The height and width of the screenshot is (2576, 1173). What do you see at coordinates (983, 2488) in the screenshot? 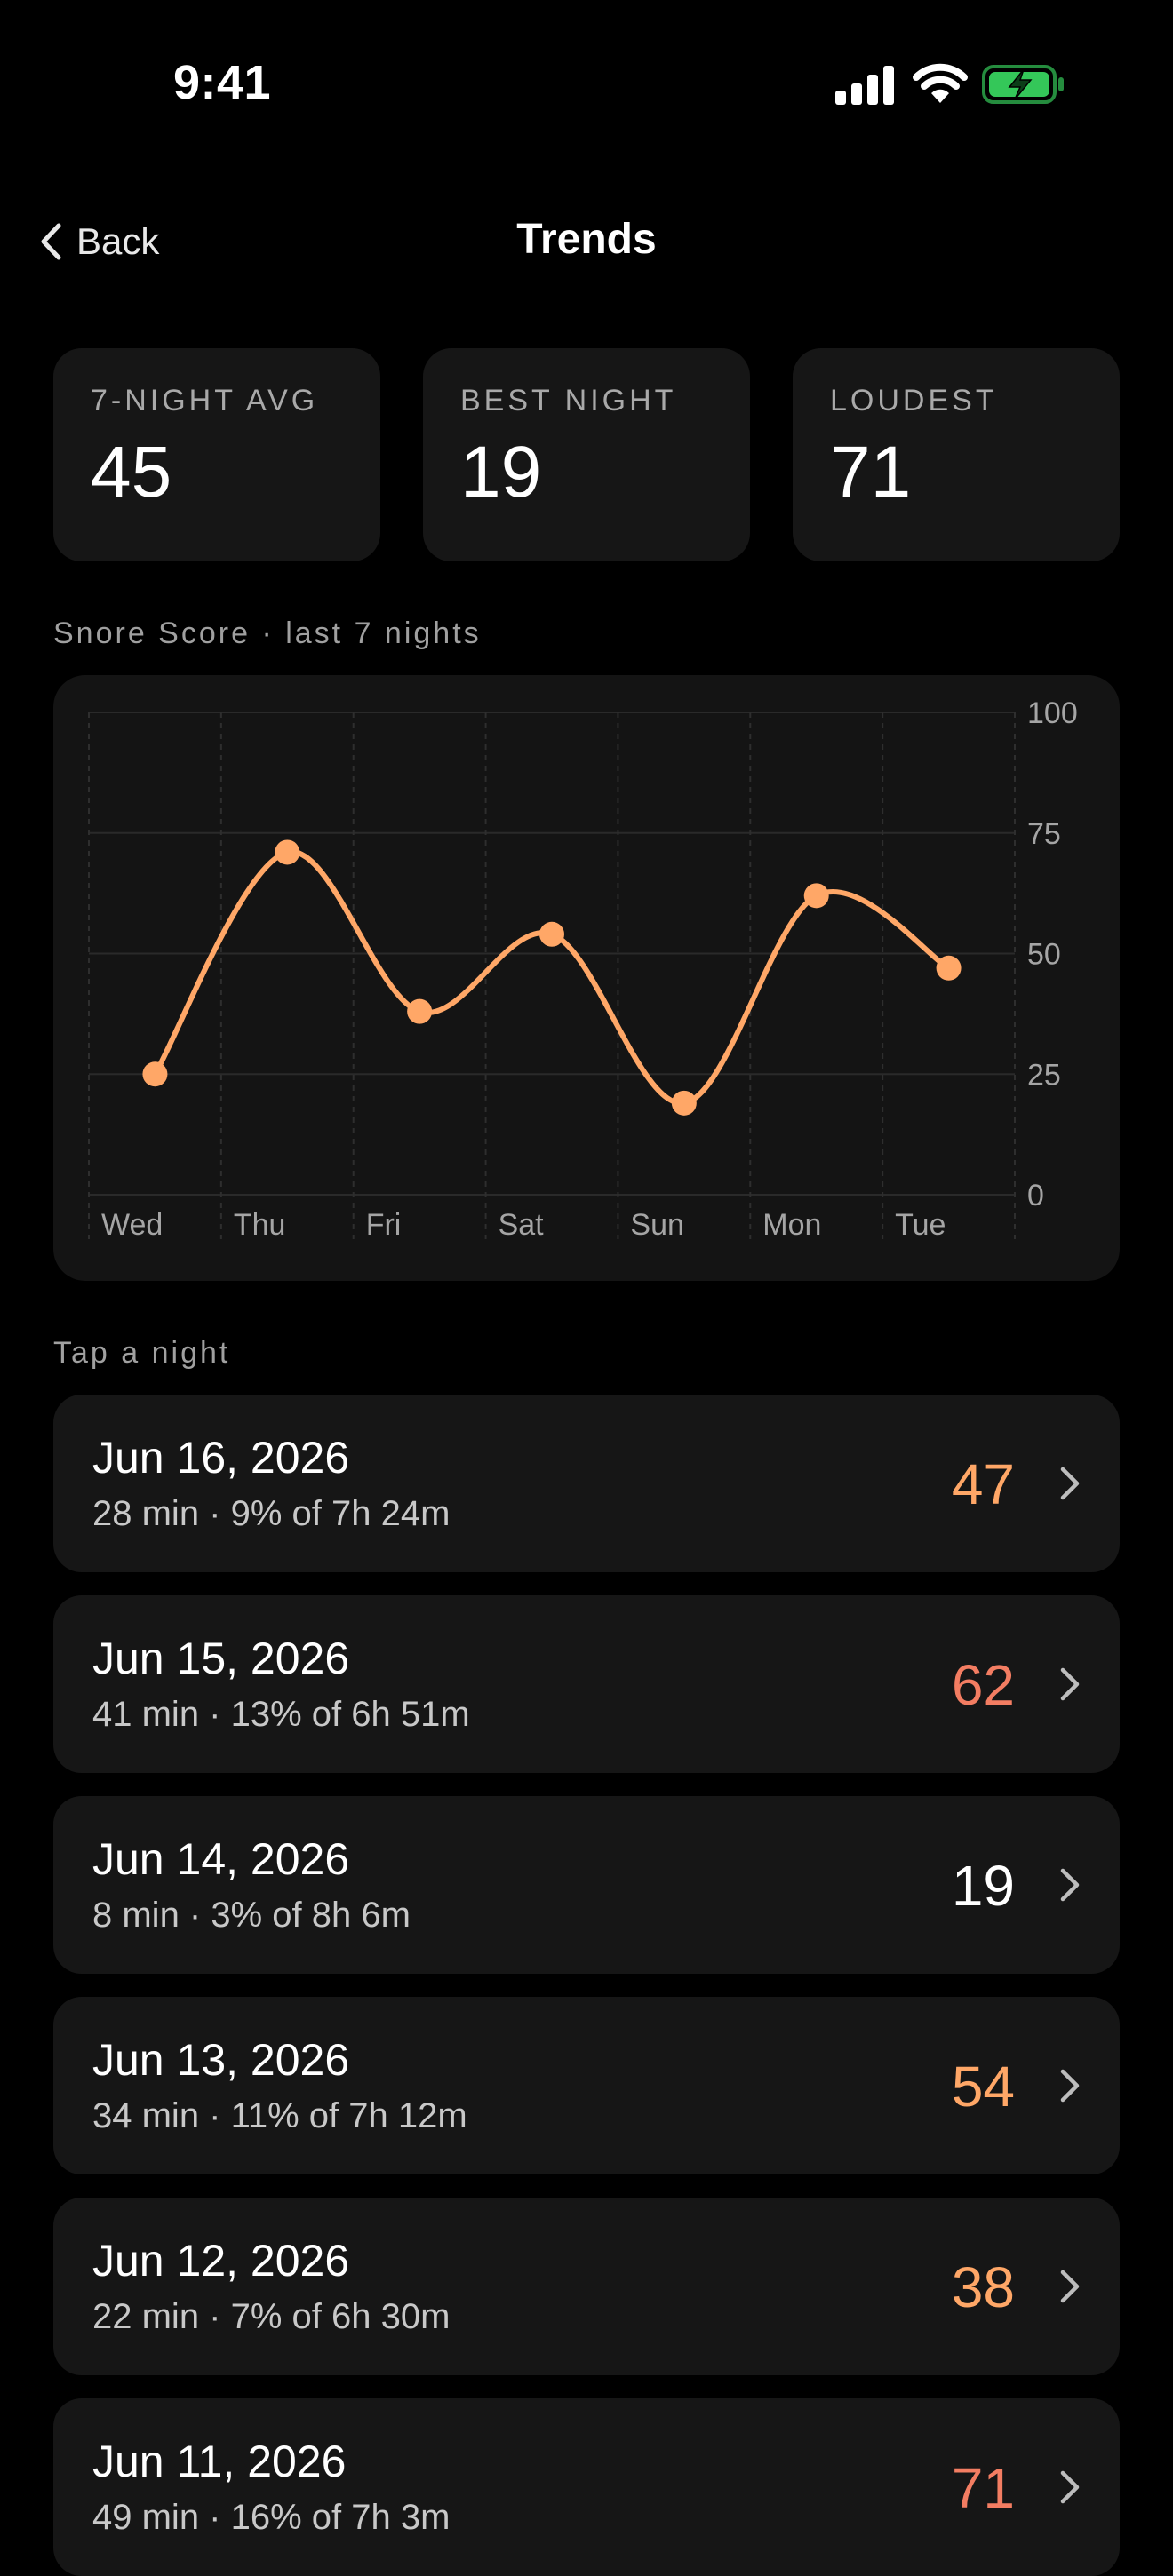
I see `night-score: 71` at bounding box center [983, 2488].